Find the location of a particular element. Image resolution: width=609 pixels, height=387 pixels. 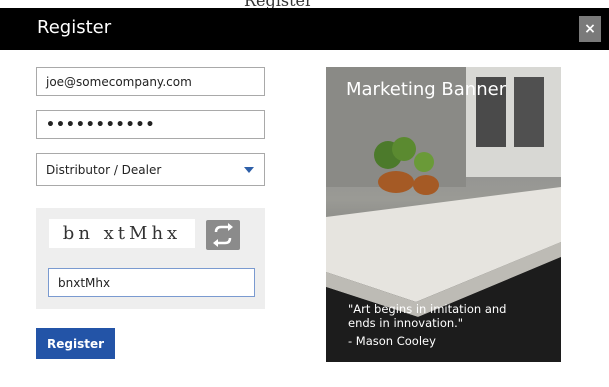

captcha-panel: bn xtMhx bnxtMhx is located at coordinates (150, 258).